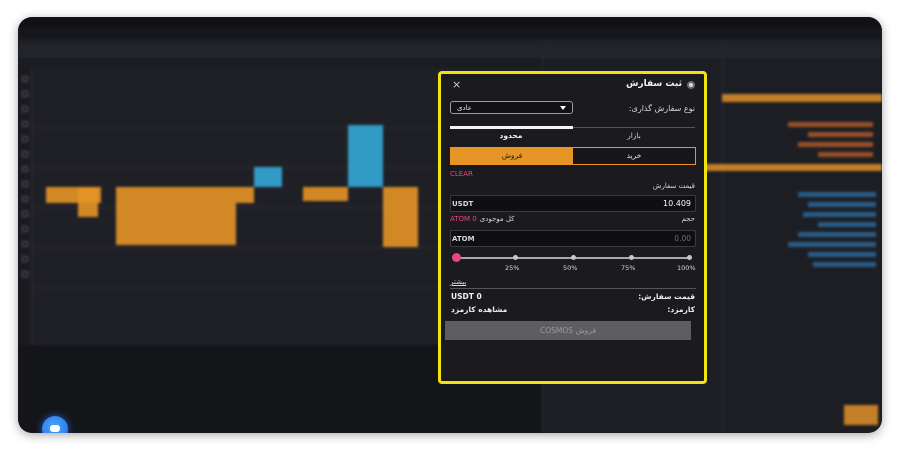 Image resolution: width=900 pixels, height=450 pixels. Describe the element at coordinates (802, 50) in the screenshot. I see `right-panel-header` at that location.